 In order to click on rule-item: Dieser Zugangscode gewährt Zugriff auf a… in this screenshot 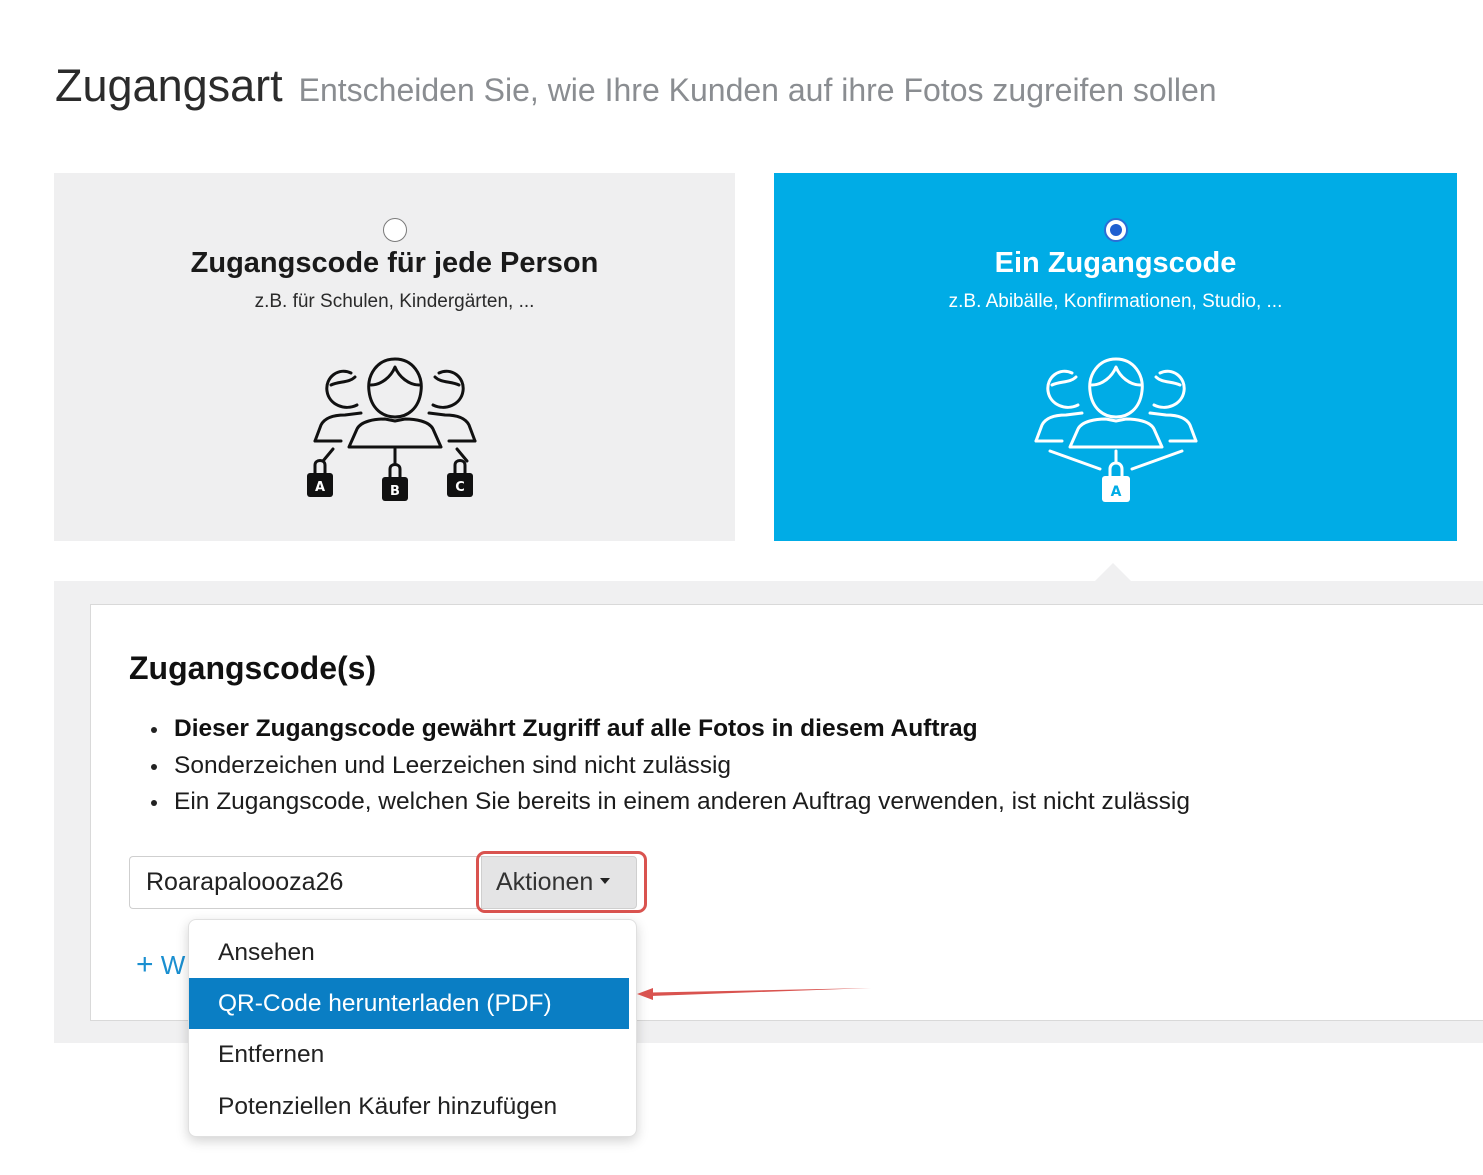, I will do `click(670, 729)`.